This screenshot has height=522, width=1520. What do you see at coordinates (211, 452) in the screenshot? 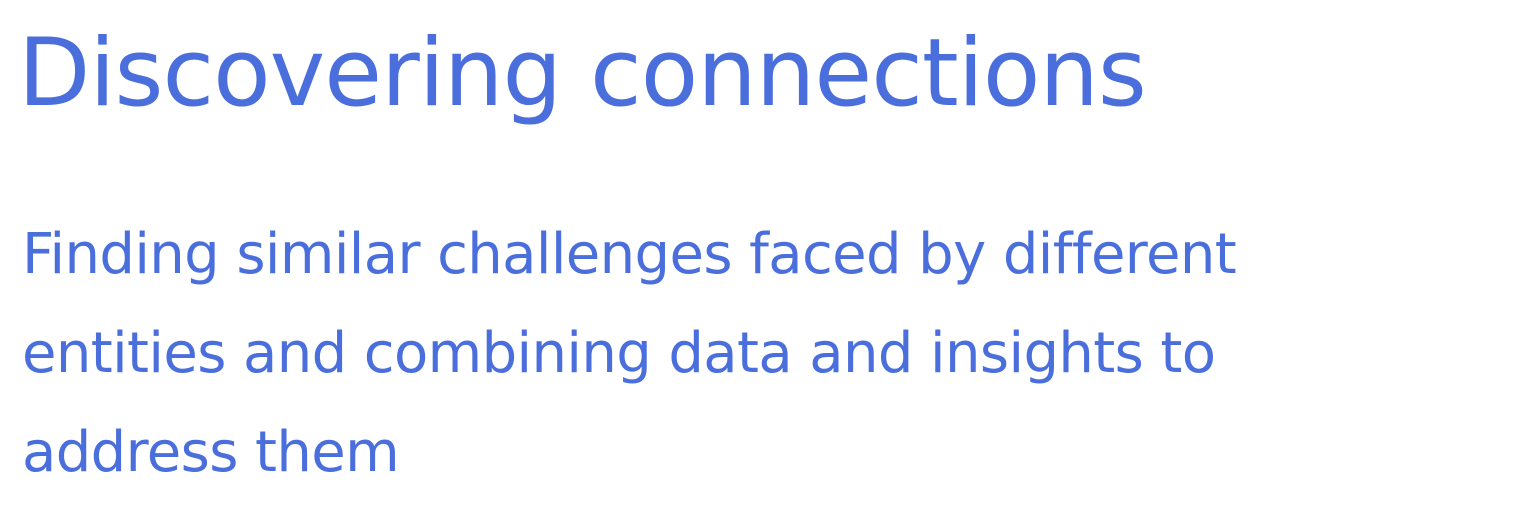
I see `subtitle-line-3: address them` at bounding box center [211, 452].